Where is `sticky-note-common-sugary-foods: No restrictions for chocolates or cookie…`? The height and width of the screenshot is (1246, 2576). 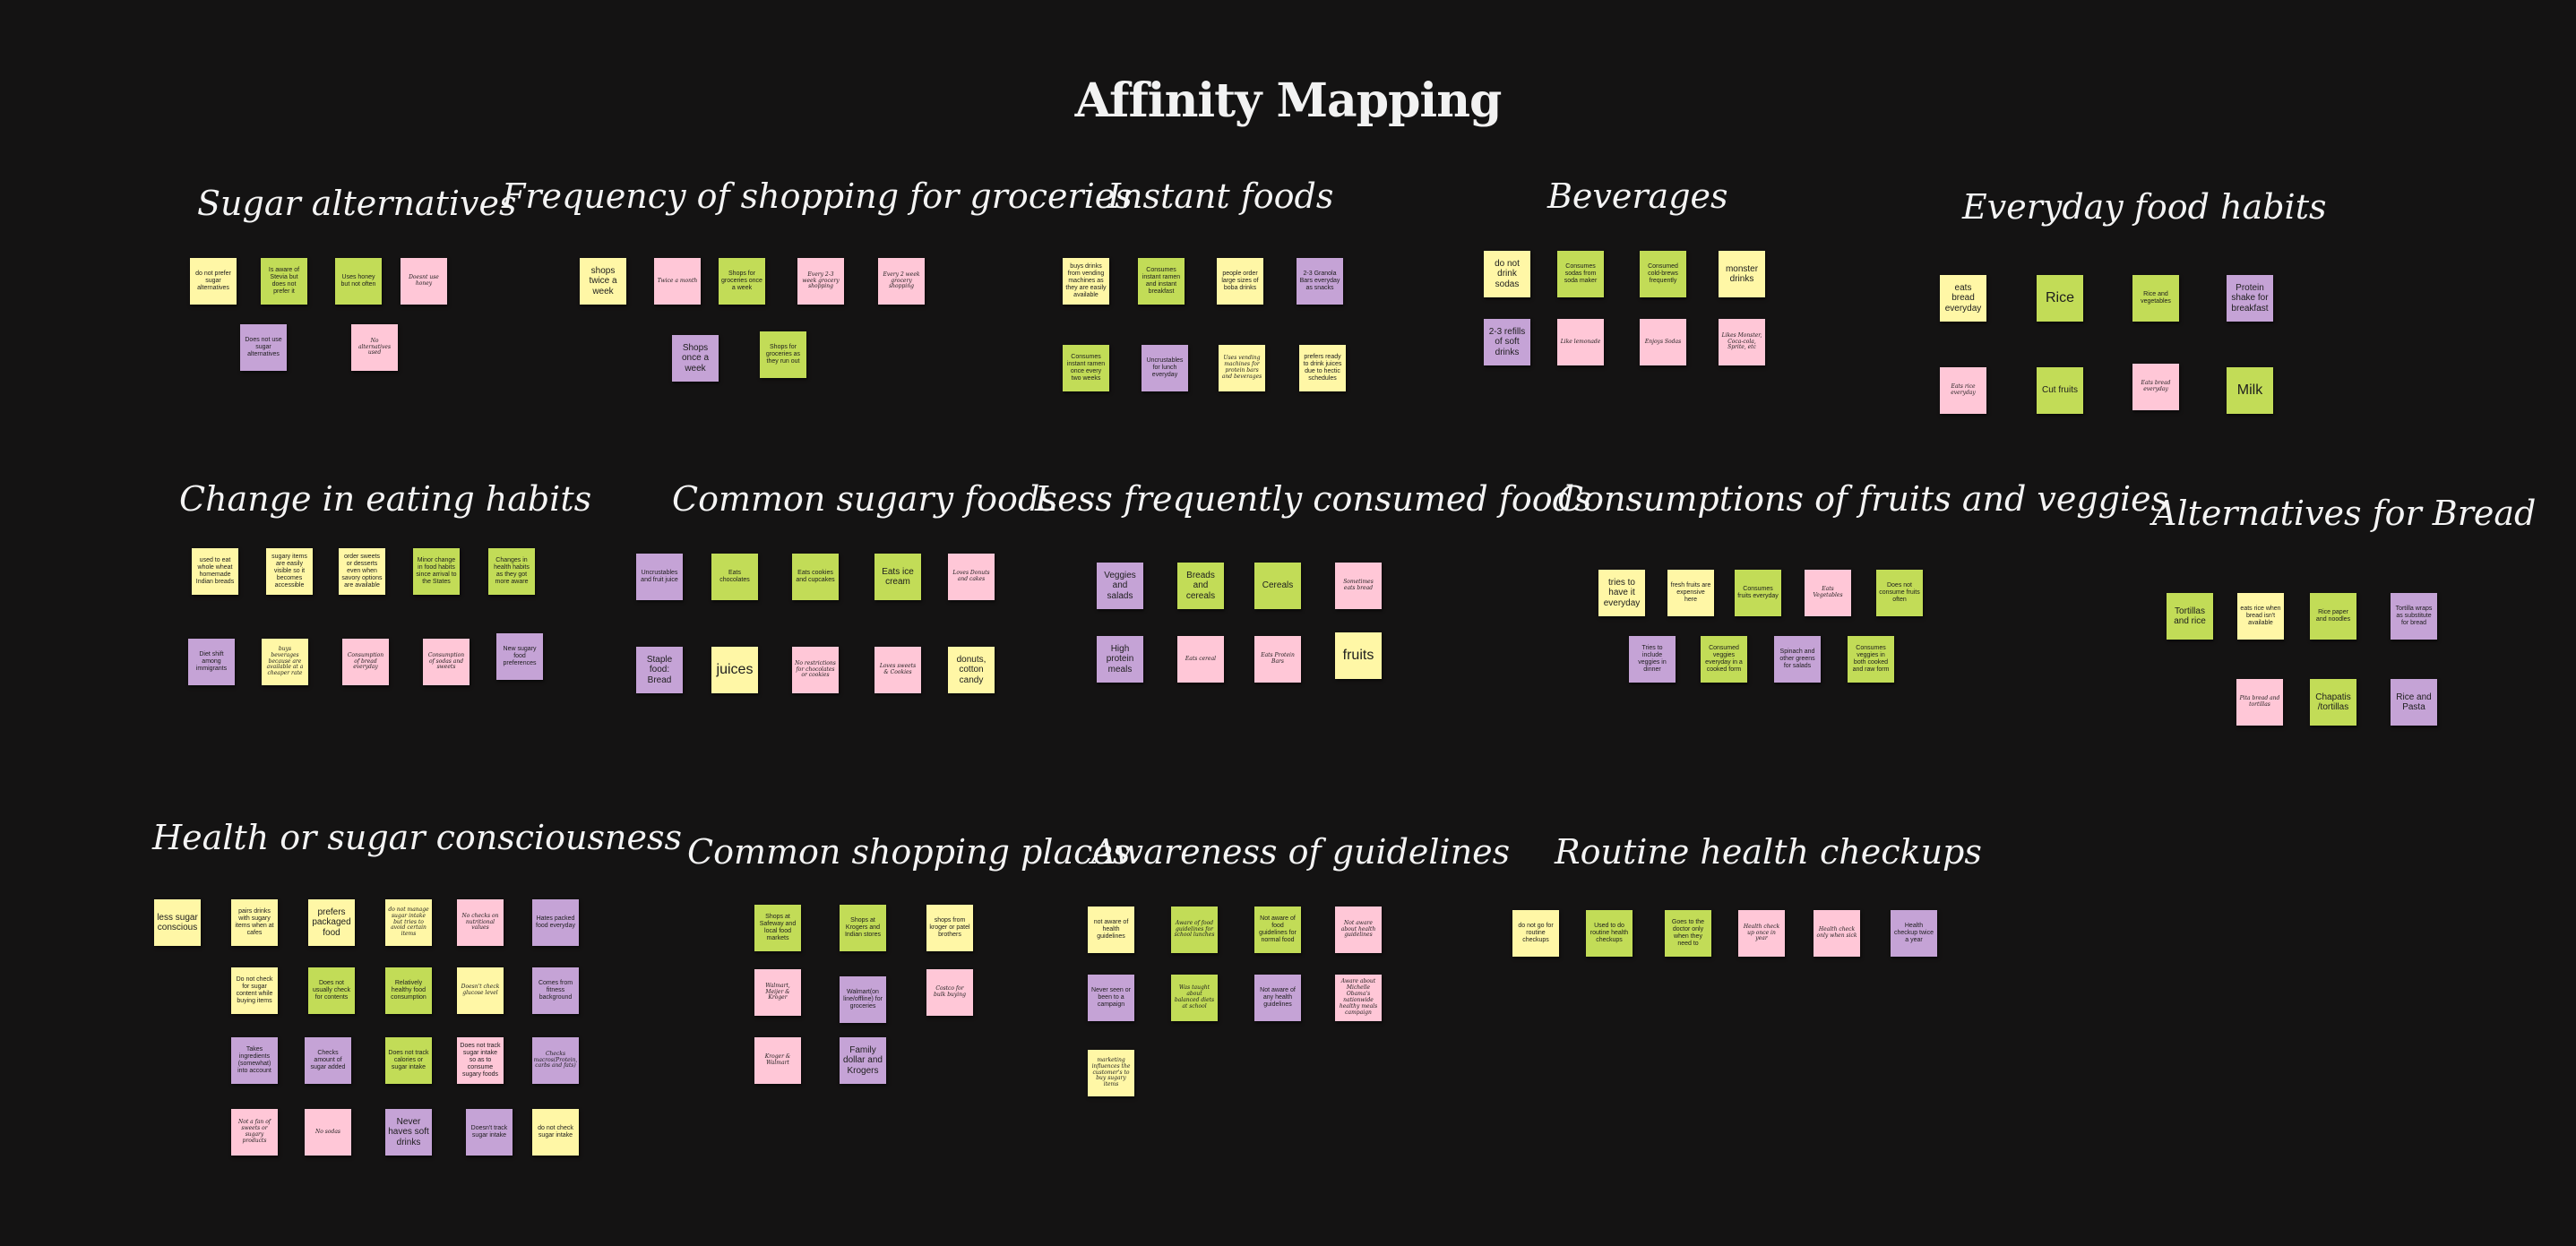
sticky-note-common-sugary-foods: No restrictions for chocolates or cookie… is located at coordinates (815, 670).